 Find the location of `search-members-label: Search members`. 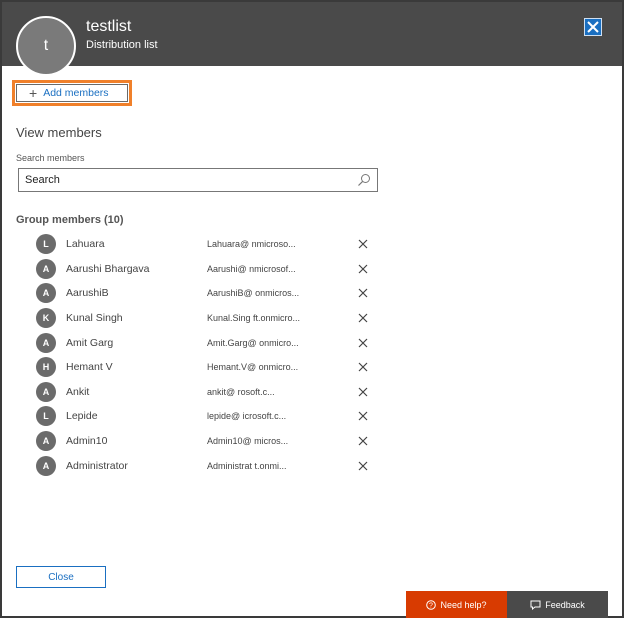

search-members-label: Search members is located at coordinates (50, 158).